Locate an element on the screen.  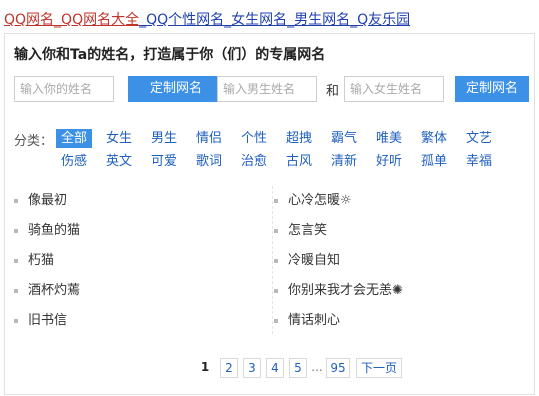
category-beautiful: 唯美 is located at coordinates (389, 138).